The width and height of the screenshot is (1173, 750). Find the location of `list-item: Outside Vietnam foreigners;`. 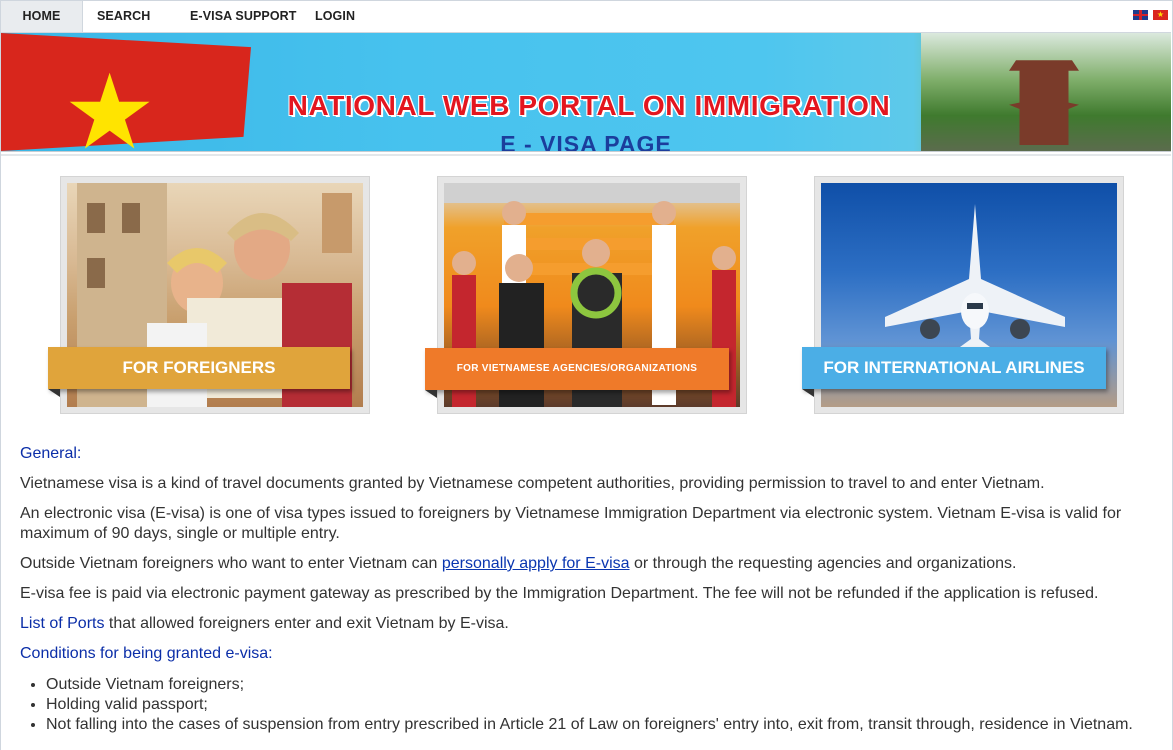

list-item: Outside Vietnam foreigners; is located at coordinates (606, 685).